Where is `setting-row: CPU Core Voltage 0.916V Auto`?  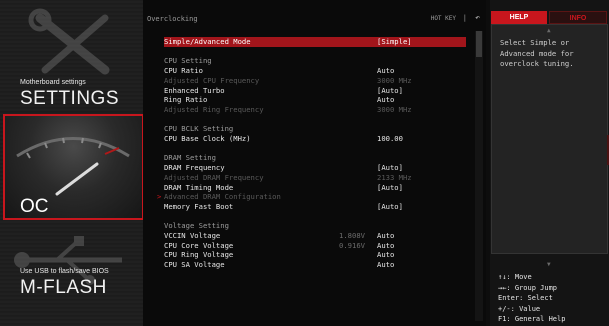
setting-row: CPU Core Voltage 0.916V Auto is located at coordinates (315, 246).